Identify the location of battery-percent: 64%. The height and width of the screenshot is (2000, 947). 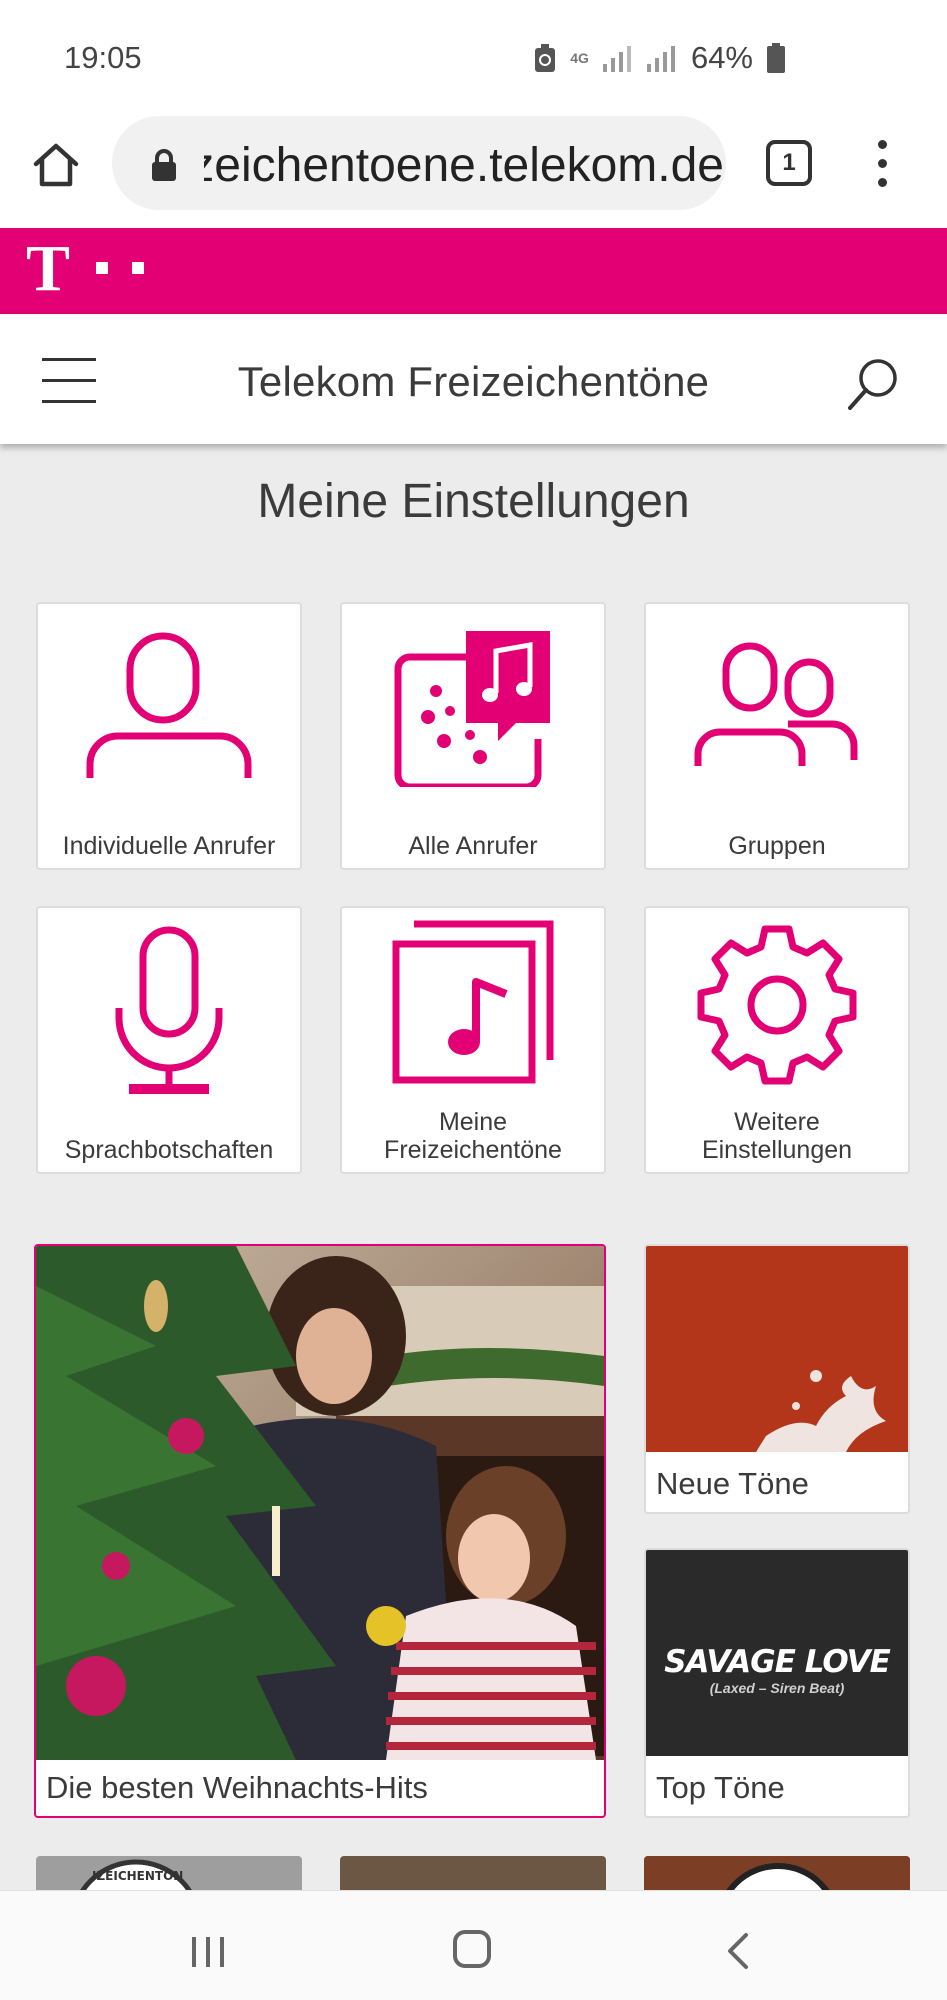
(721, 57).